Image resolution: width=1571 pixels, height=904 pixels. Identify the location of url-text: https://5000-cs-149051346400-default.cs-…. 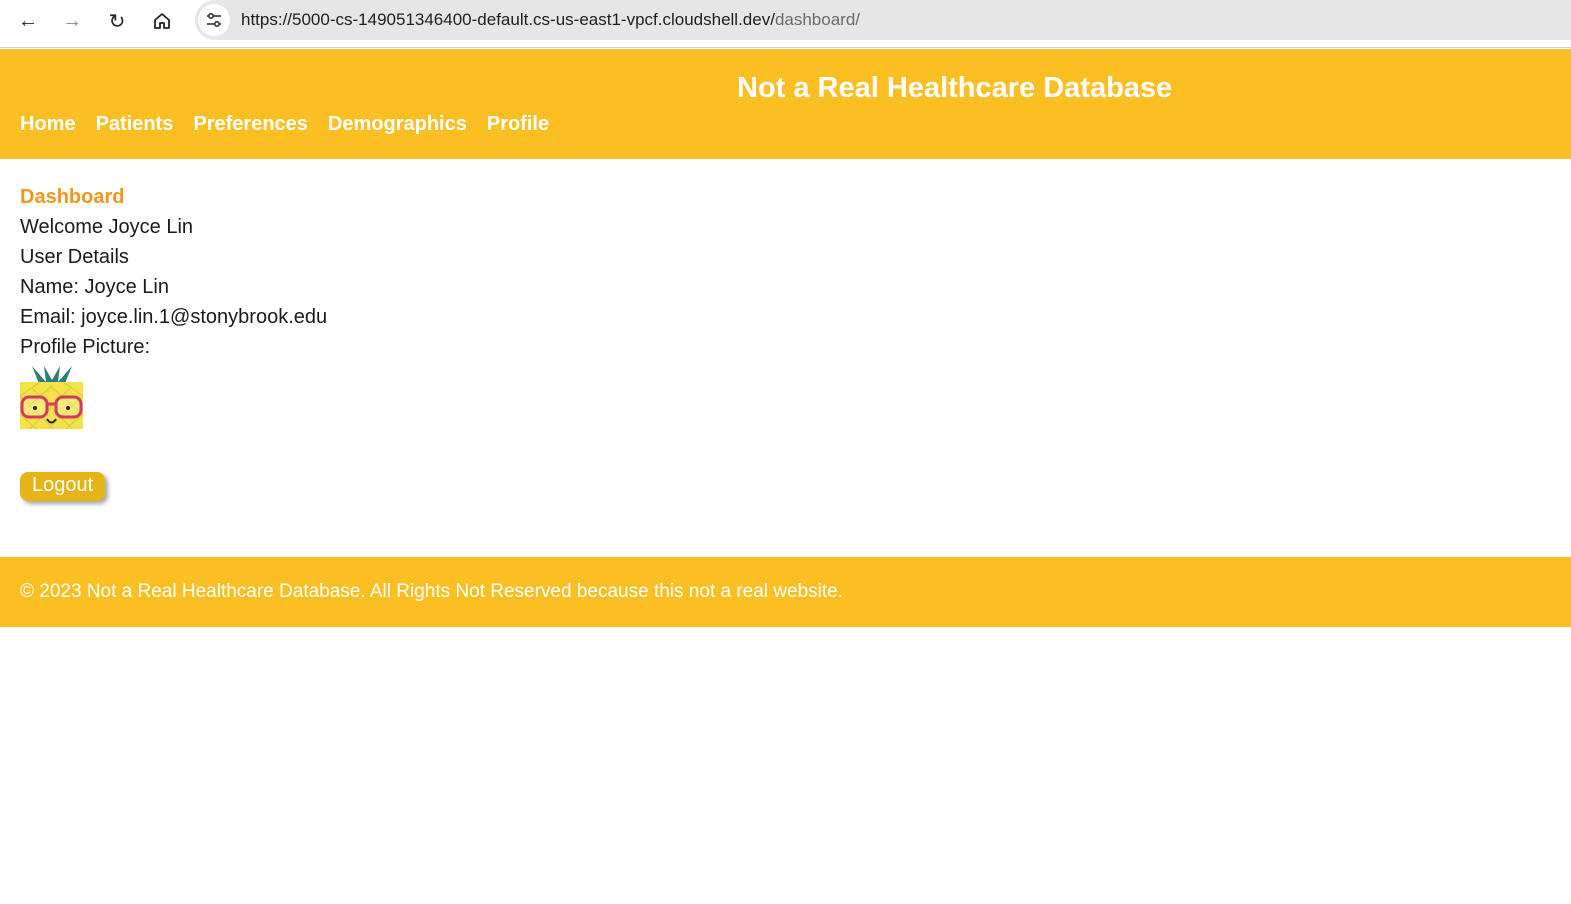
(550, 20).